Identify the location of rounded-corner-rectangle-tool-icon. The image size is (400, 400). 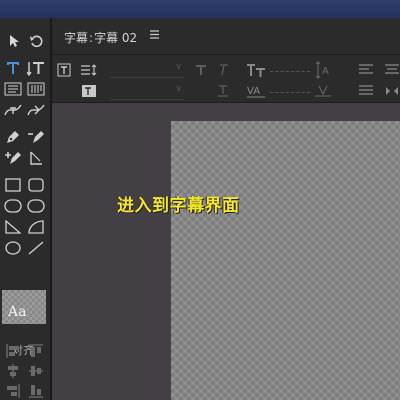
(36, 206).